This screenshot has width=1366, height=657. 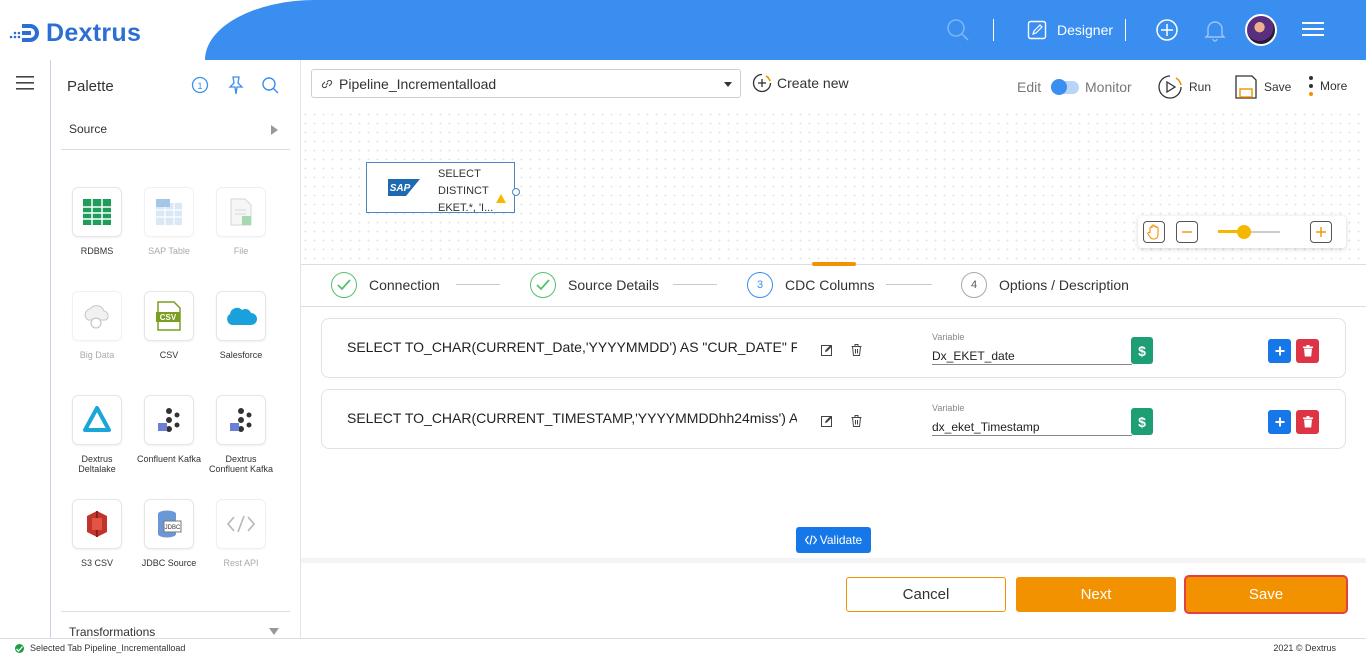 I want to click on hamburger-icon, so click(x=25, y=83).